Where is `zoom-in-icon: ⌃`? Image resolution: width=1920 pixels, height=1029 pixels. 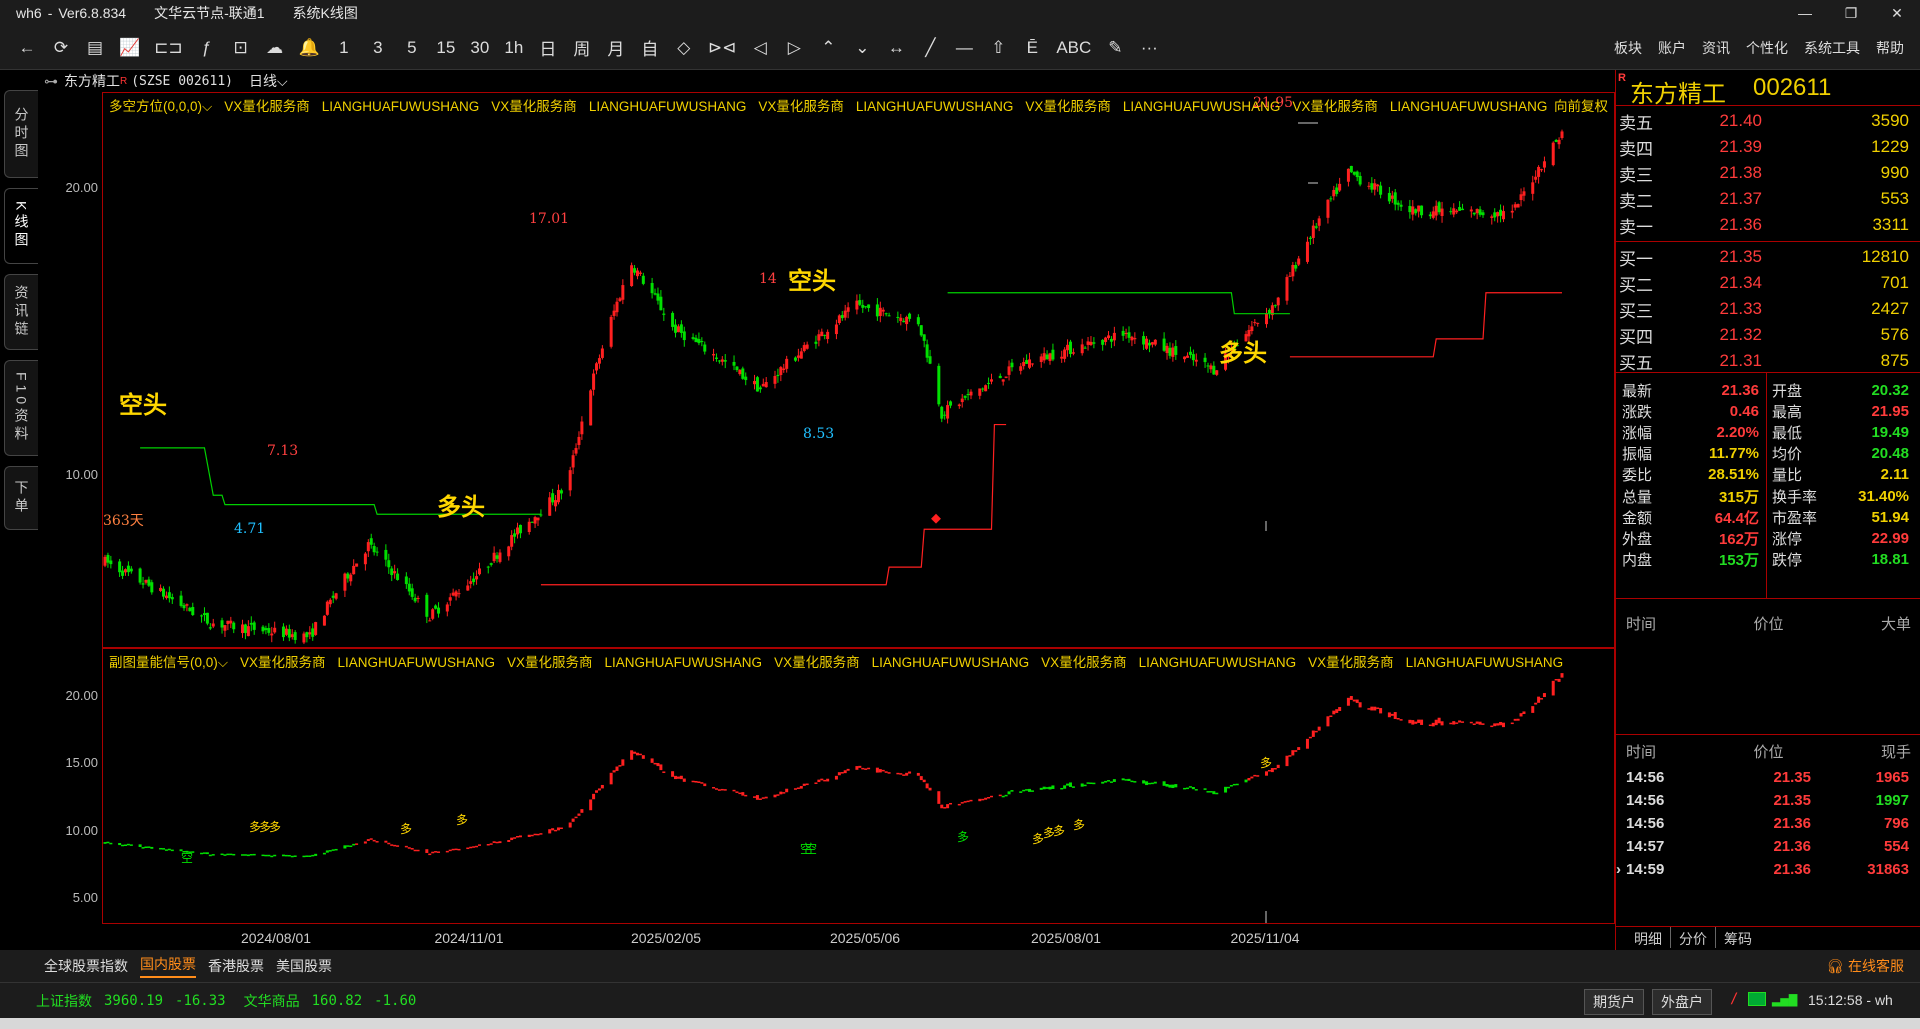
zoom-in-icon: ⌃ is located at coordinates (828, 48).